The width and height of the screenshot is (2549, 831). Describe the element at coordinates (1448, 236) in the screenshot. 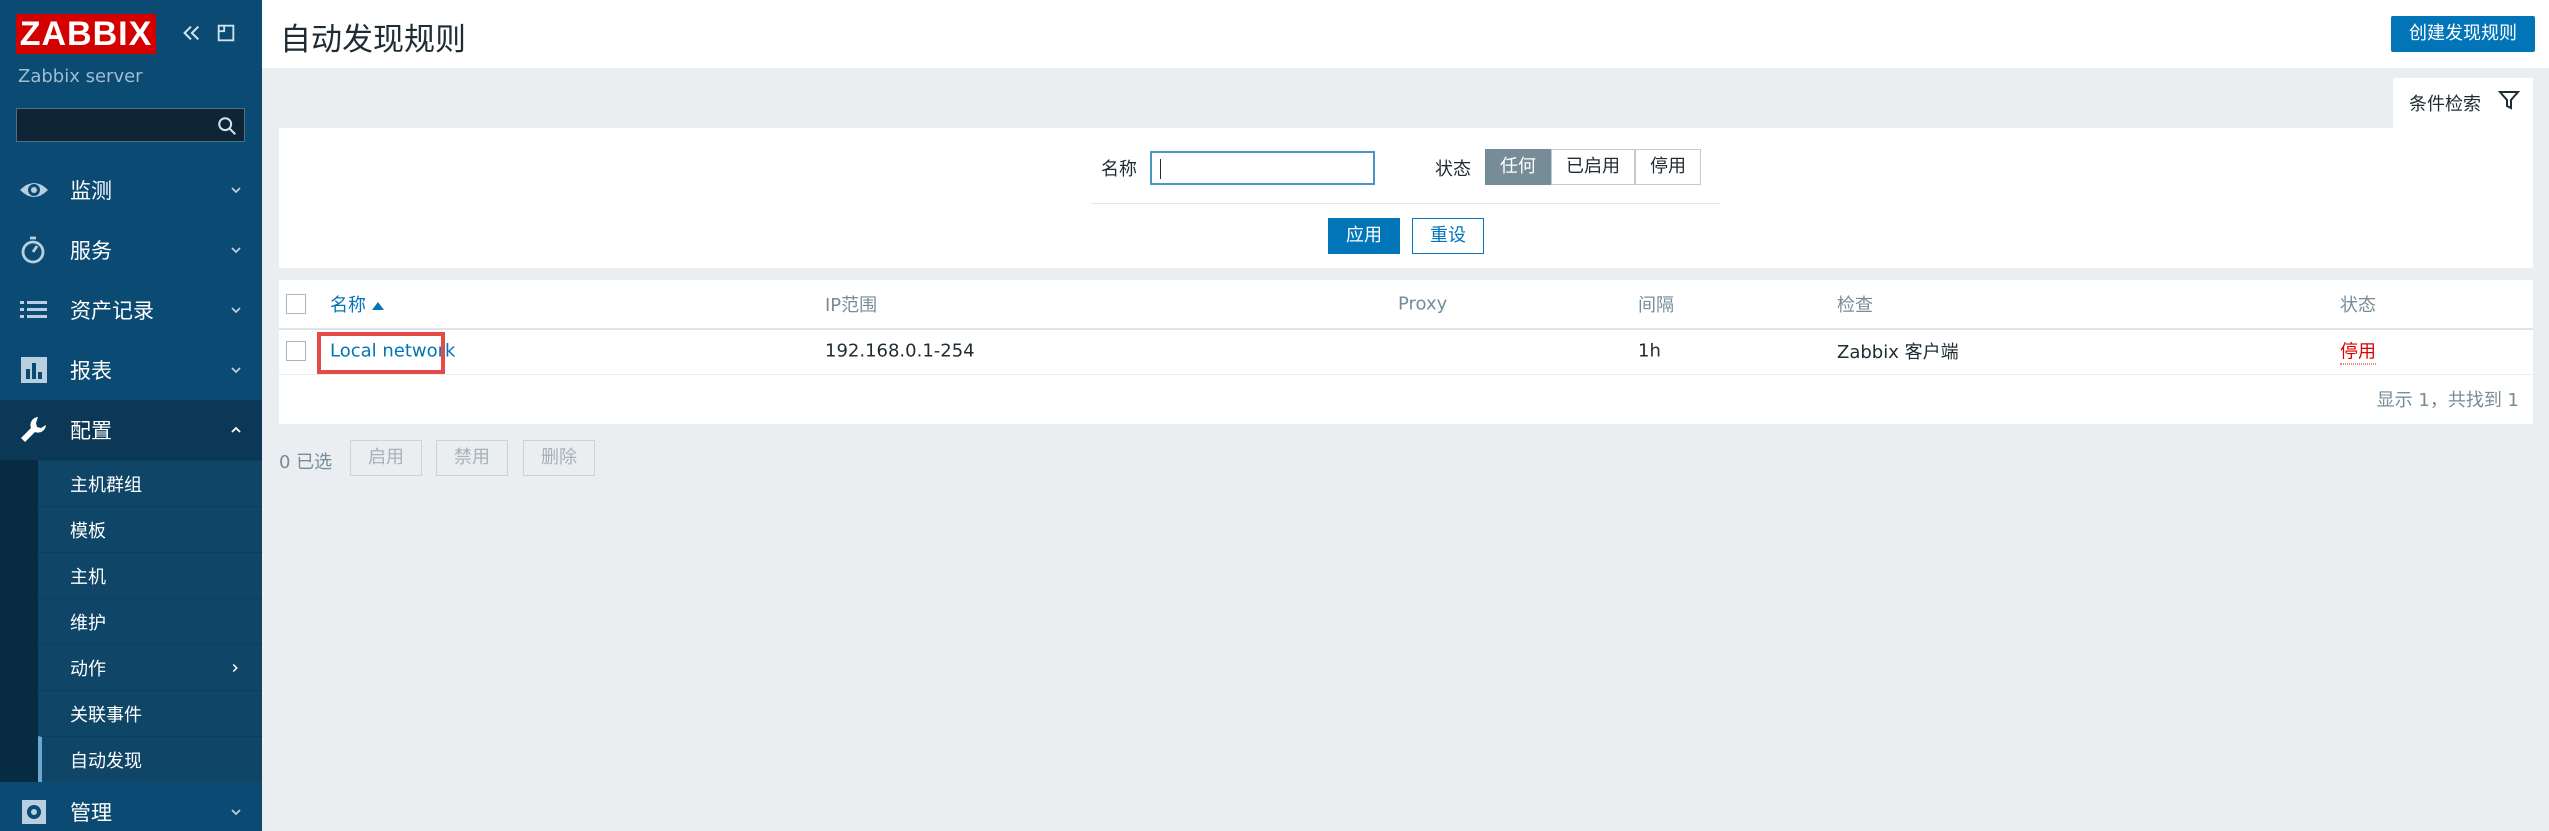

I see `reset-button: 重设` at that location.